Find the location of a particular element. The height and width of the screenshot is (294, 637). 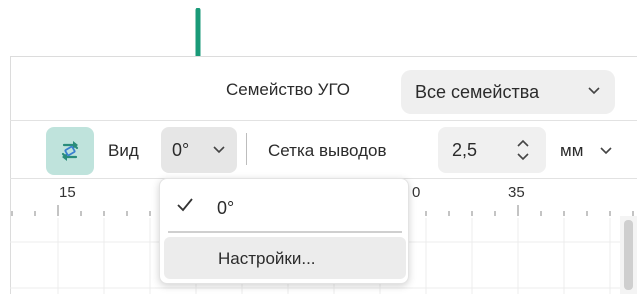

family-select-value: Все семейства is located at coordinates (477, 91).